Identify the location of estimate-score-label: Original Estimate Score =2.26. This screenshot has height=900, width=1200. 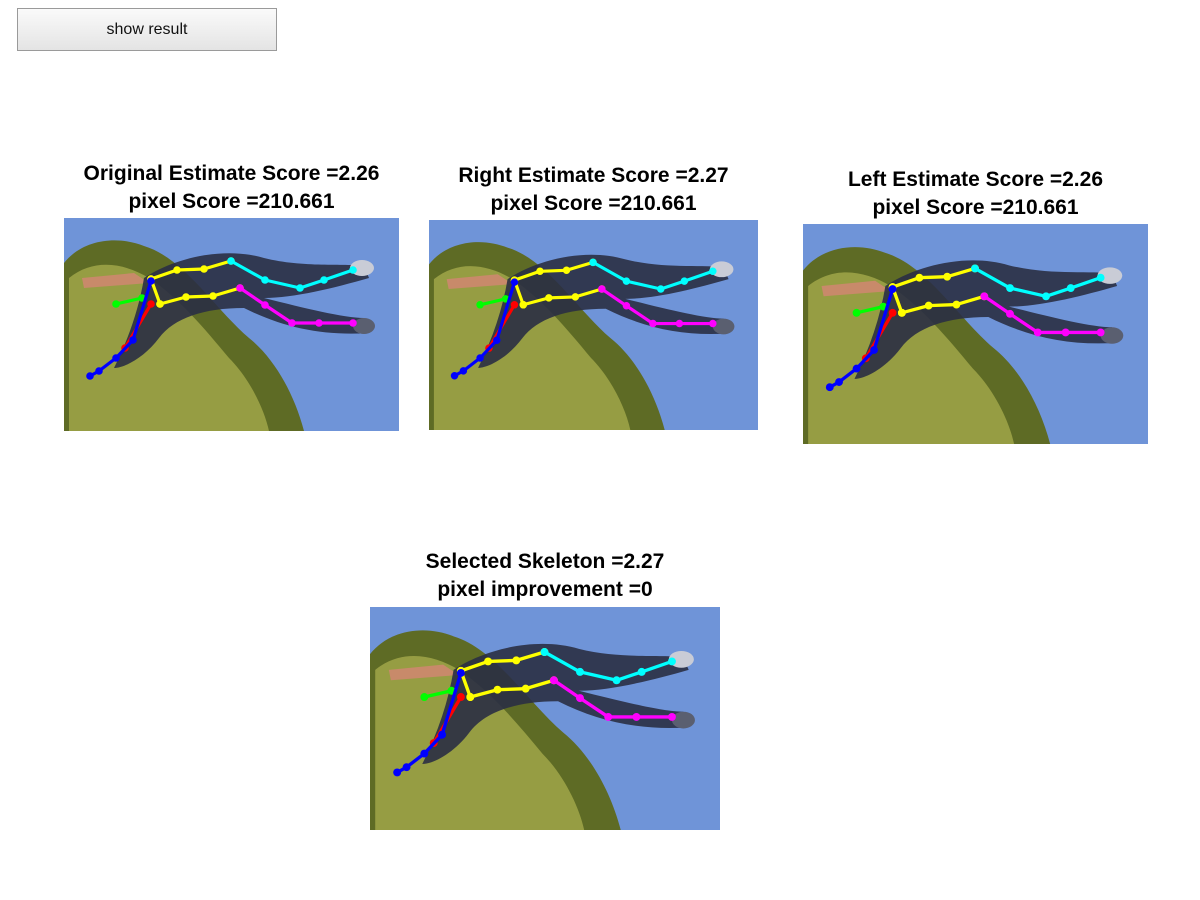
(231, 173).